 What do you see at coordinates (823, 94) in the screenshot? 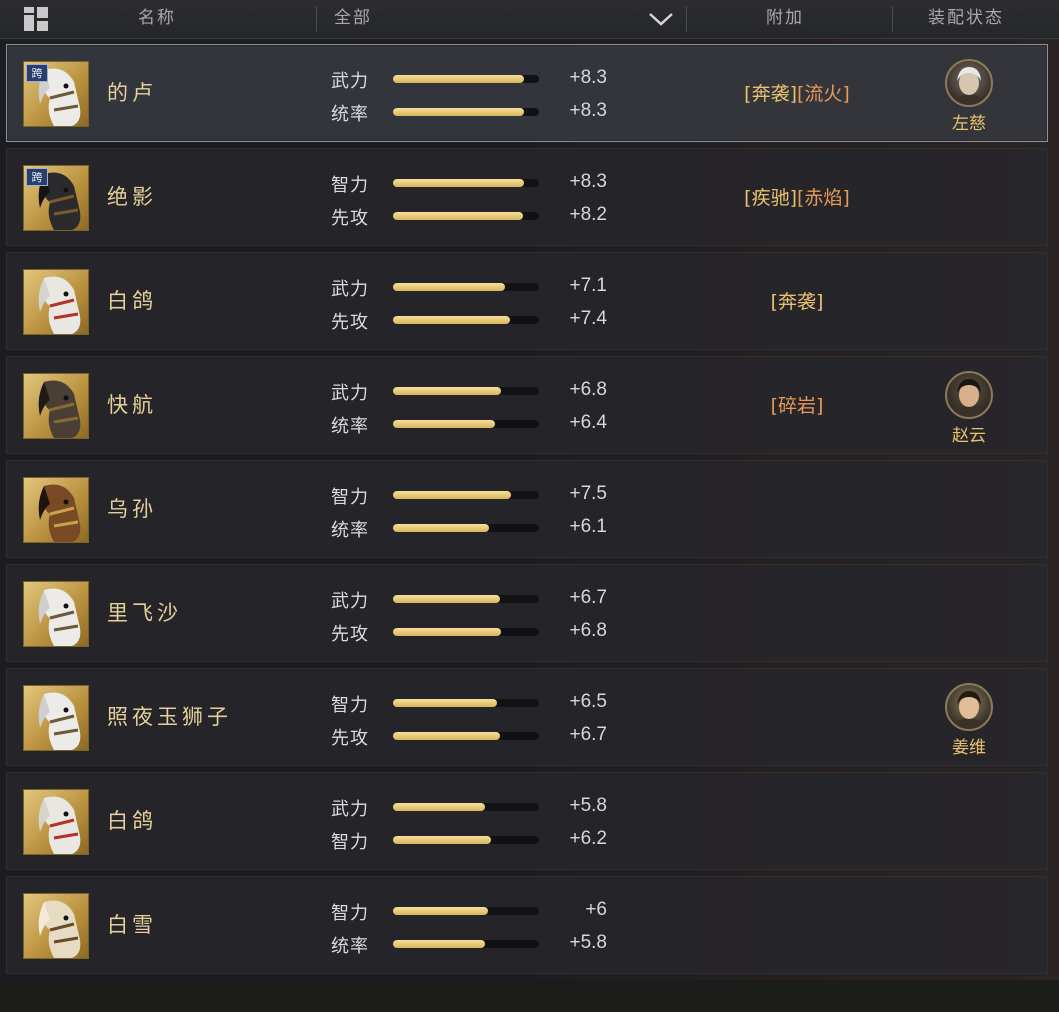
I see `skill-tag: [流火]` at bounding box center [823, 94].